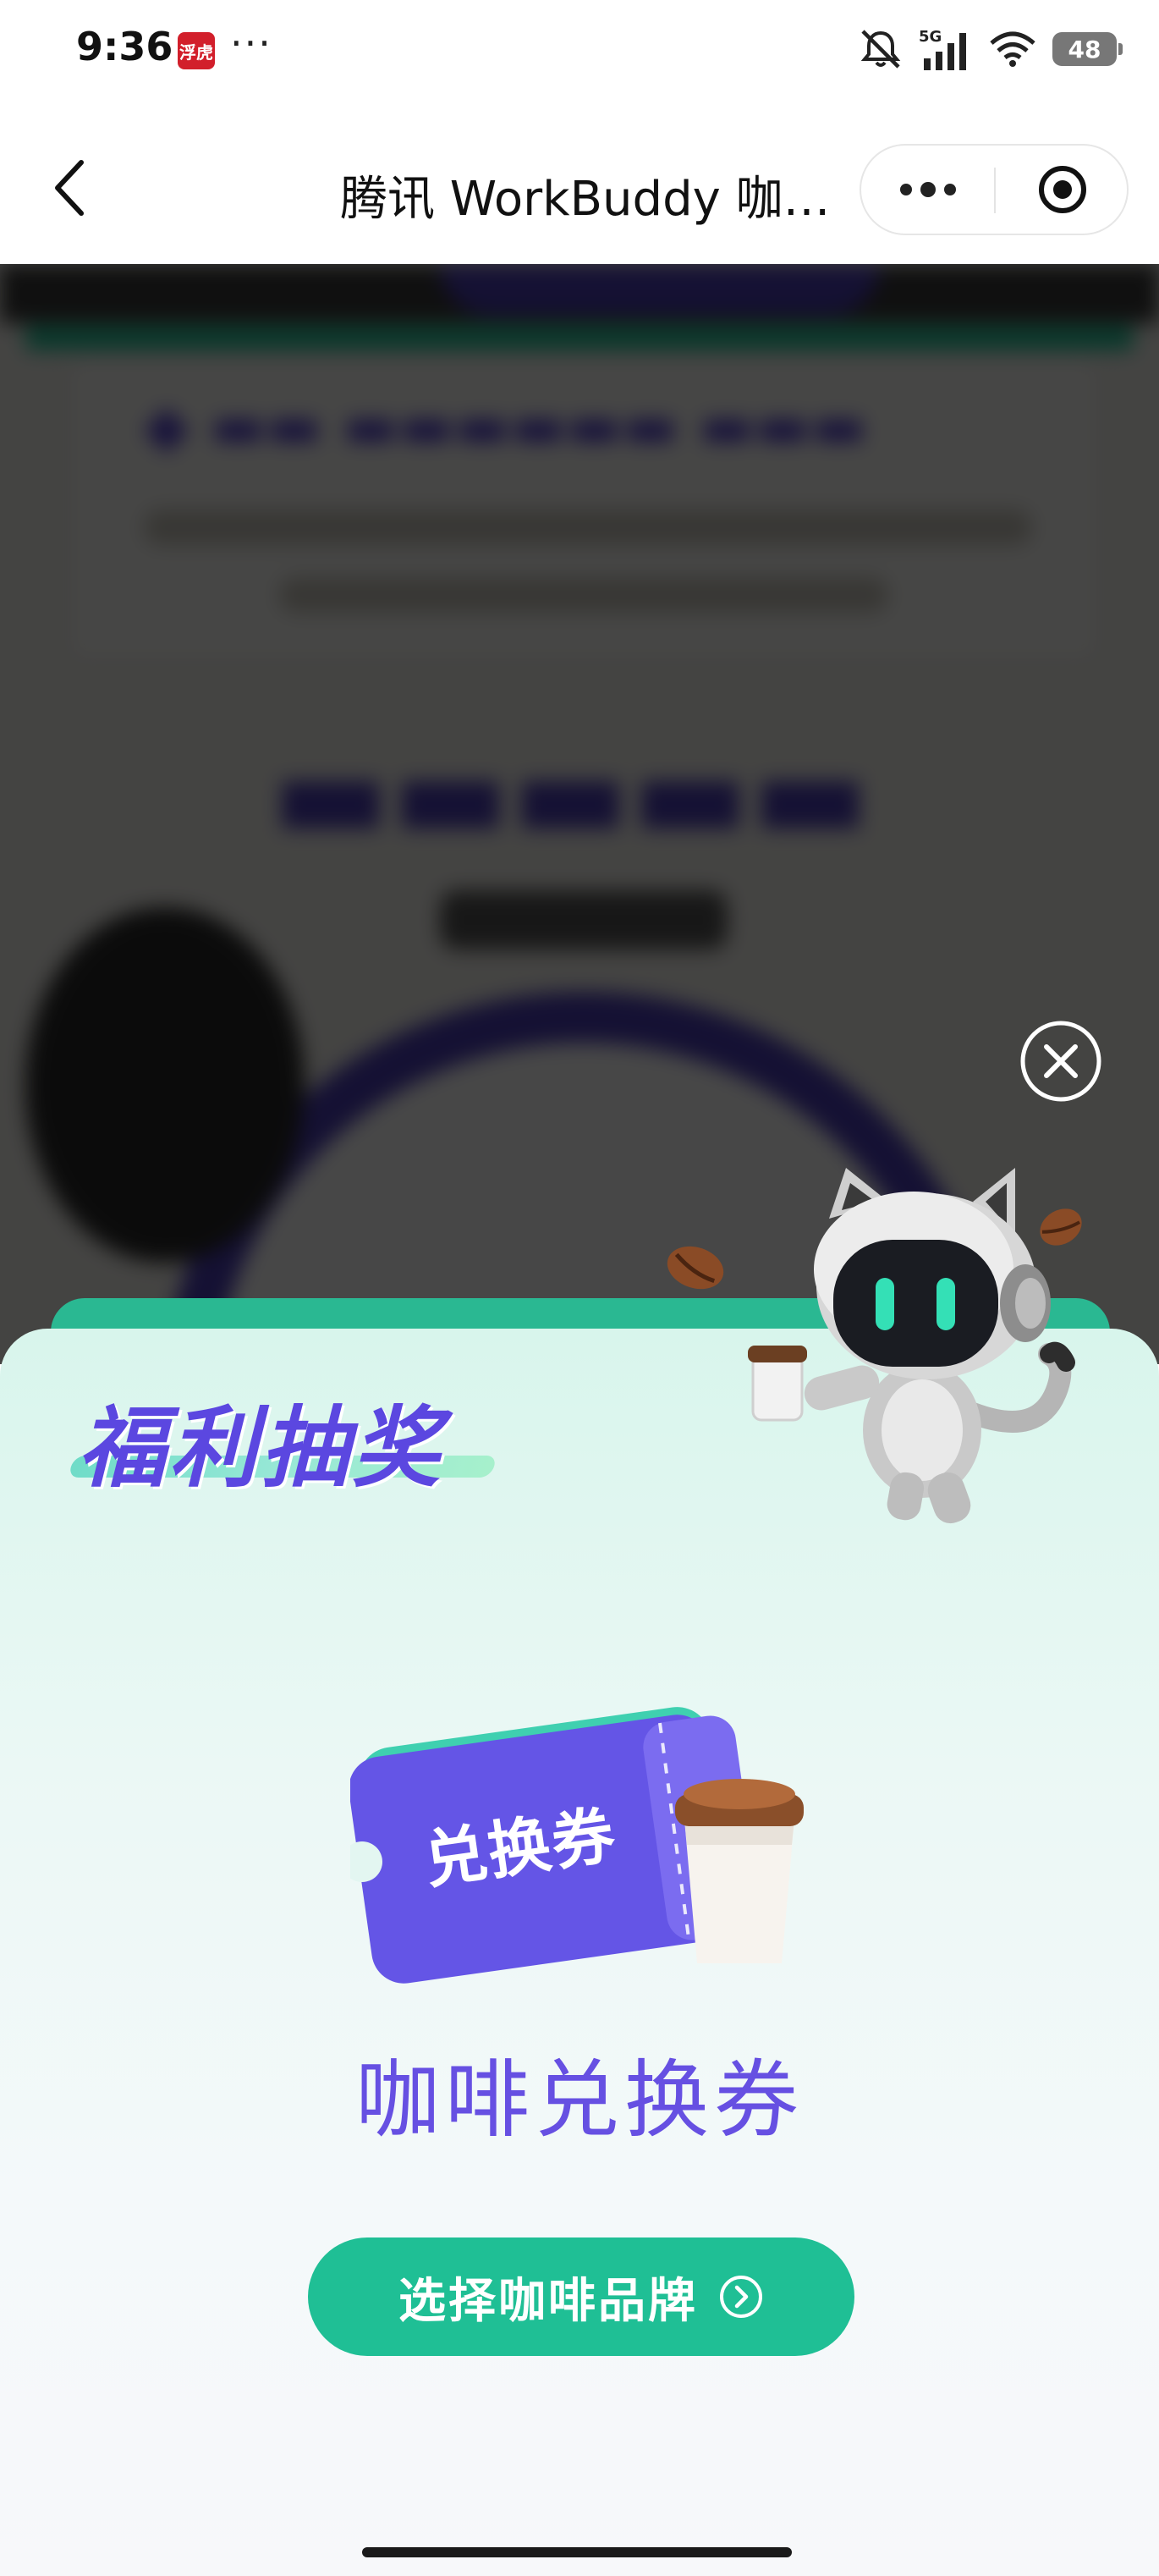  I want to click on status-bar: 9:36 浮虎 ··· 5G 48, so click(579, 51).